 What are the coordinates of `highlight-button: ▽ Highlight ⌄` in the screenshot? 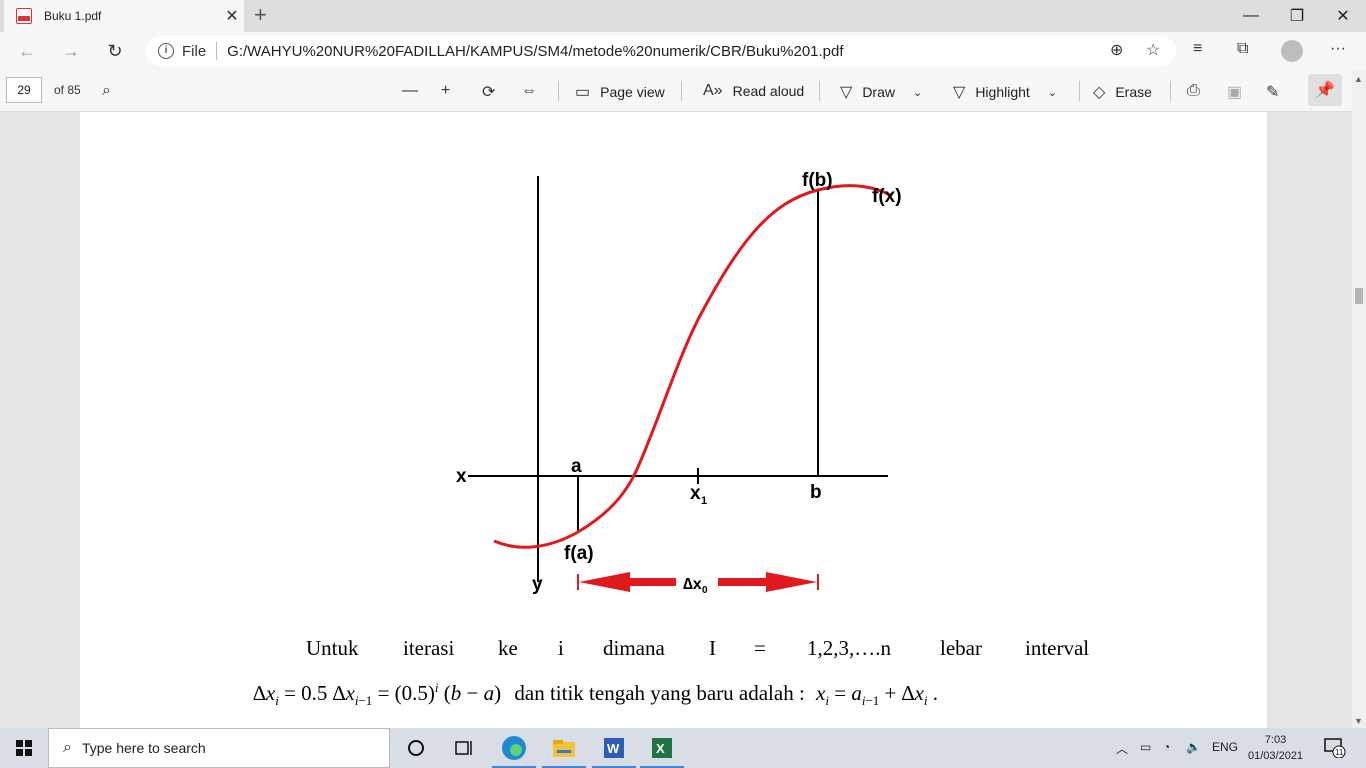 It's located at (1005, 92).